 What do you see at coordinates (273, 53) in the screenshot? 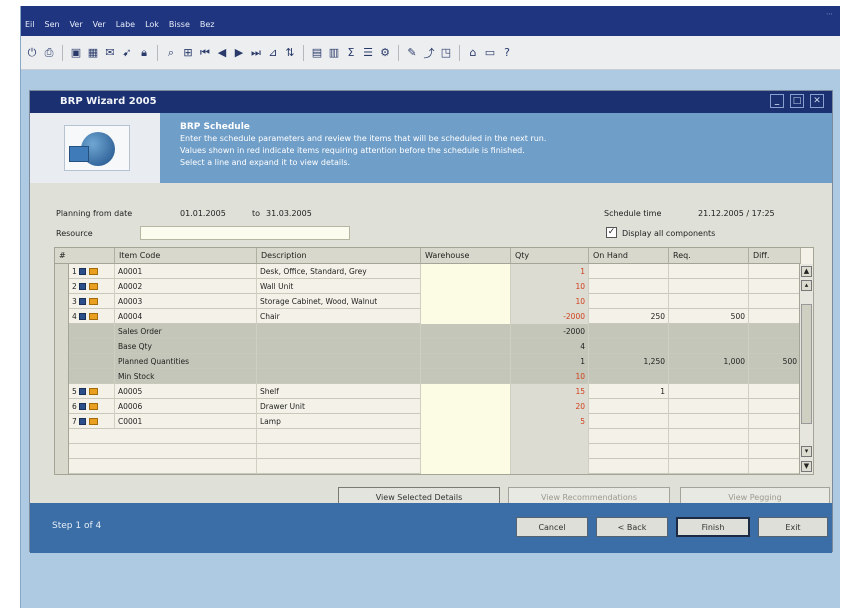
I see `filter-icon: ⊿` at bounding box center [273, 53].